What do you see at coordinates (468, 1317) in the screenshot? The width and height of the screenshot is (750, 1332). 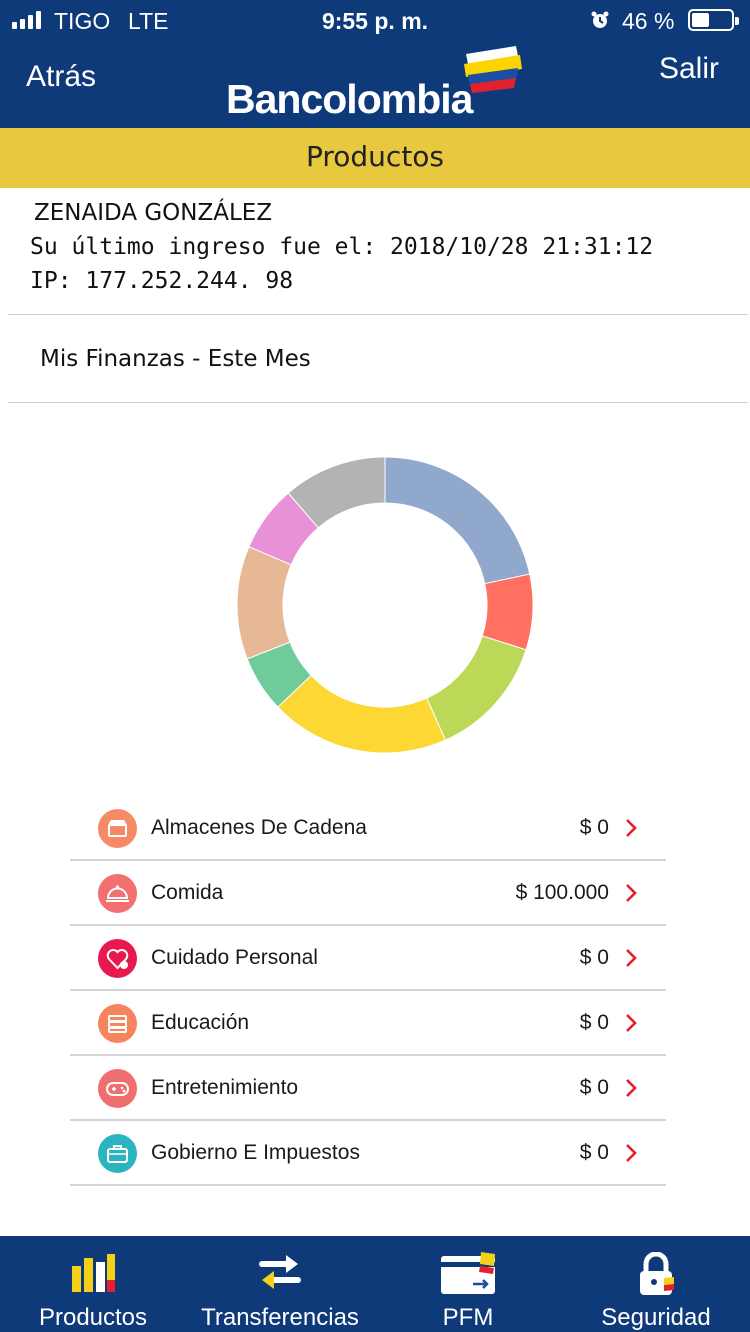 I see `tab-label: PFM` at bounding box center [468, 1317].